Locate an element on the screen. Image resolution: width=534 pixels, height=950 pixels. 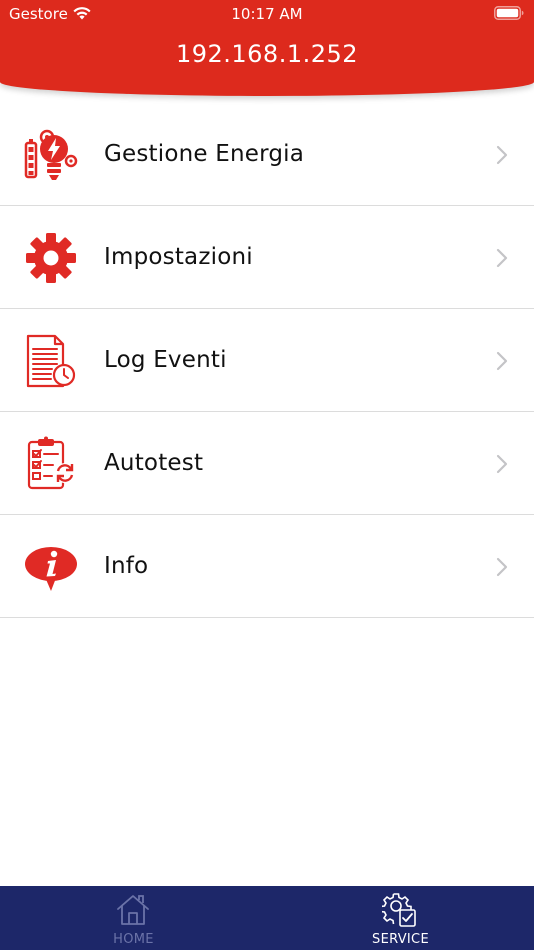
header: Gestore 10:17 AM 192.168.1.252 is located at coordinates (267, 48).